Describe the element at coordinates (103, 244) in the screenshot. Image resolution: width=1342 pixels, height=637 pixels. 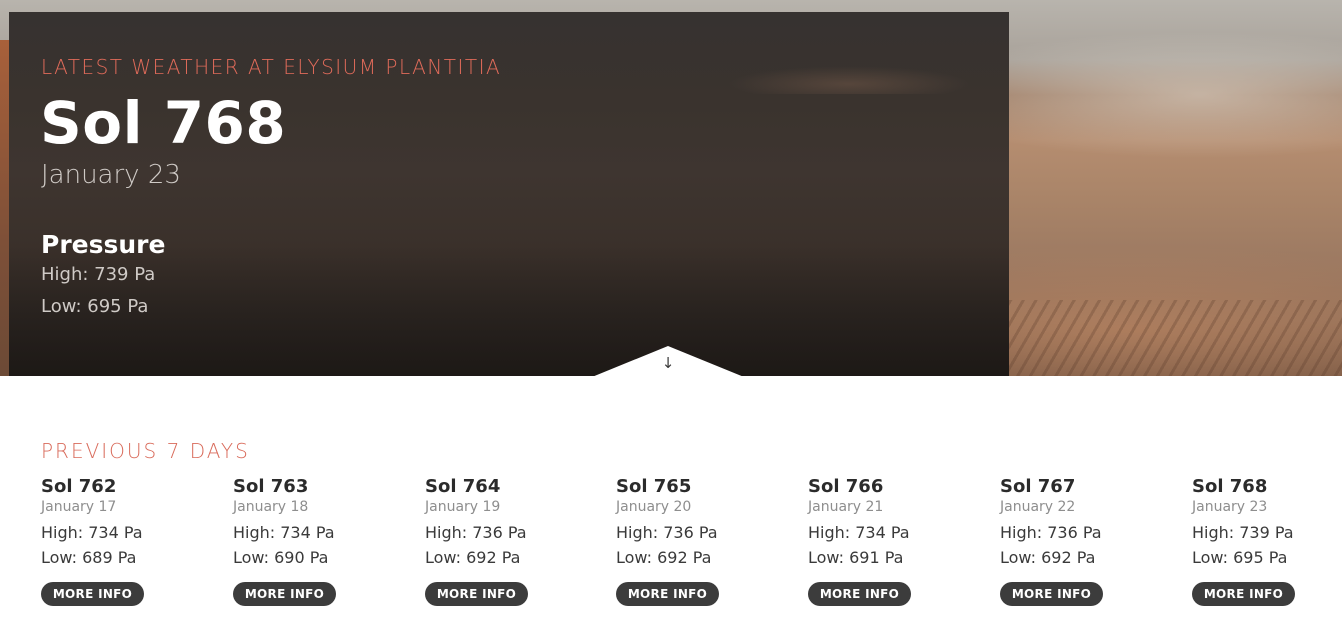
I see `pressure-heading: Pressure` at that location.